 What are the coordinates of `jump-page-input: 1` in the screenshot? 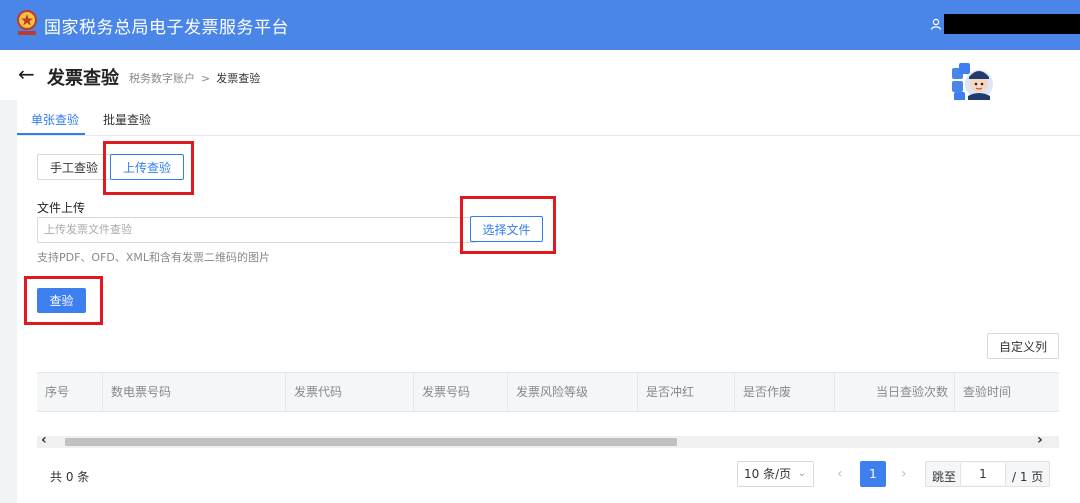 It's located at (983, 474).